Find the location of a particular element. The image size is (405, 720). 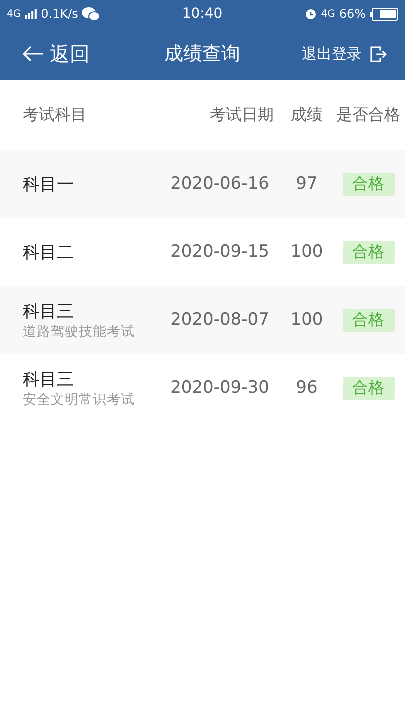

alarm-icon is located at coordinates (311, 14).